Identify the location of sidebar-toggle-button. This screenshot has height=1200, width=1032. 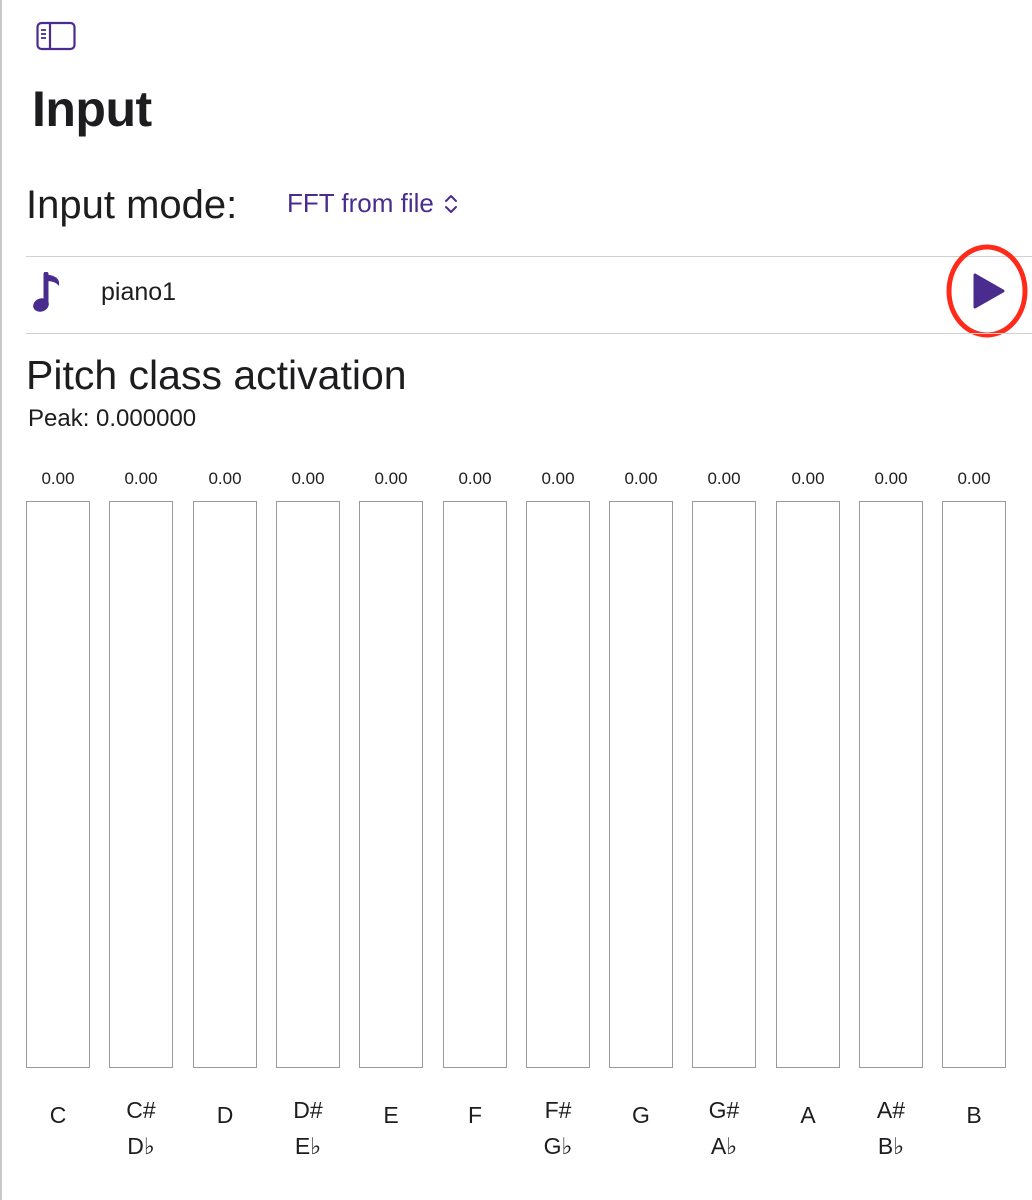
(56, 36).